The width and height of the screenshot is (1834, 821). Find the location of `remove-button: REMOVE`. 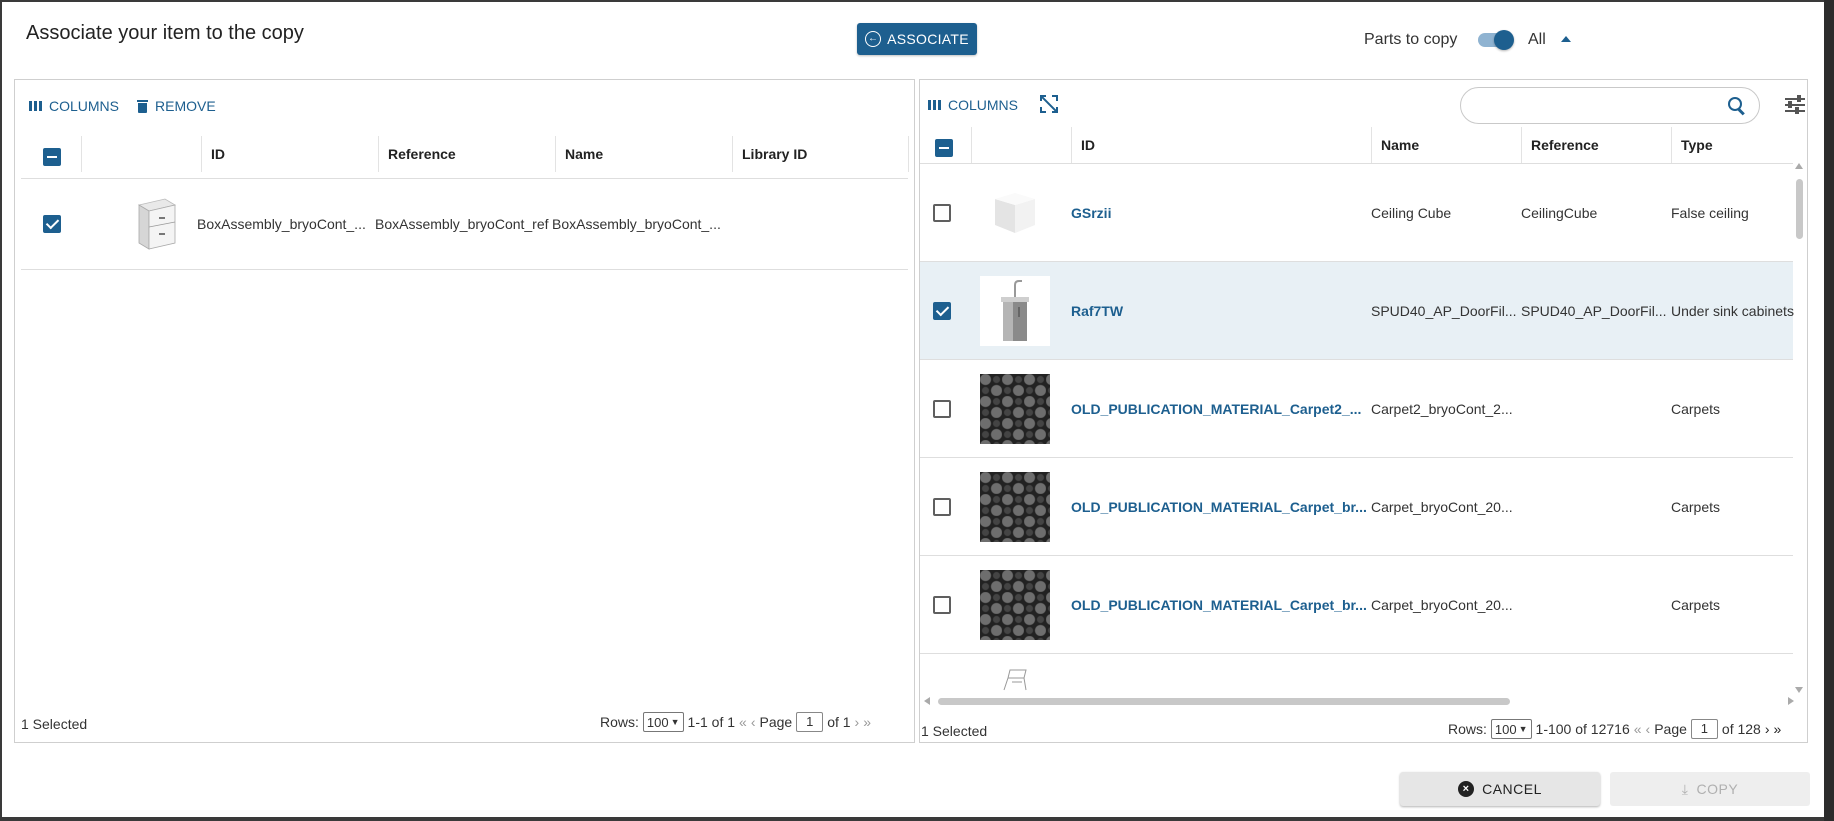

remove-button: REMOVE is located at coordinates (176, 106).